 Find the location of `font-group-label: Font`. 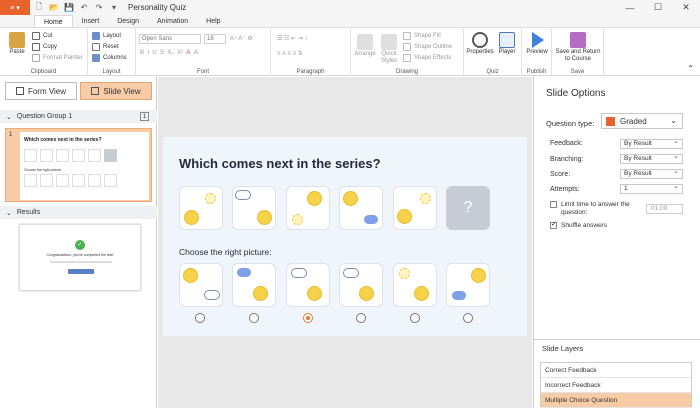

font-group-label: Font is located at coordinates (202, 72).